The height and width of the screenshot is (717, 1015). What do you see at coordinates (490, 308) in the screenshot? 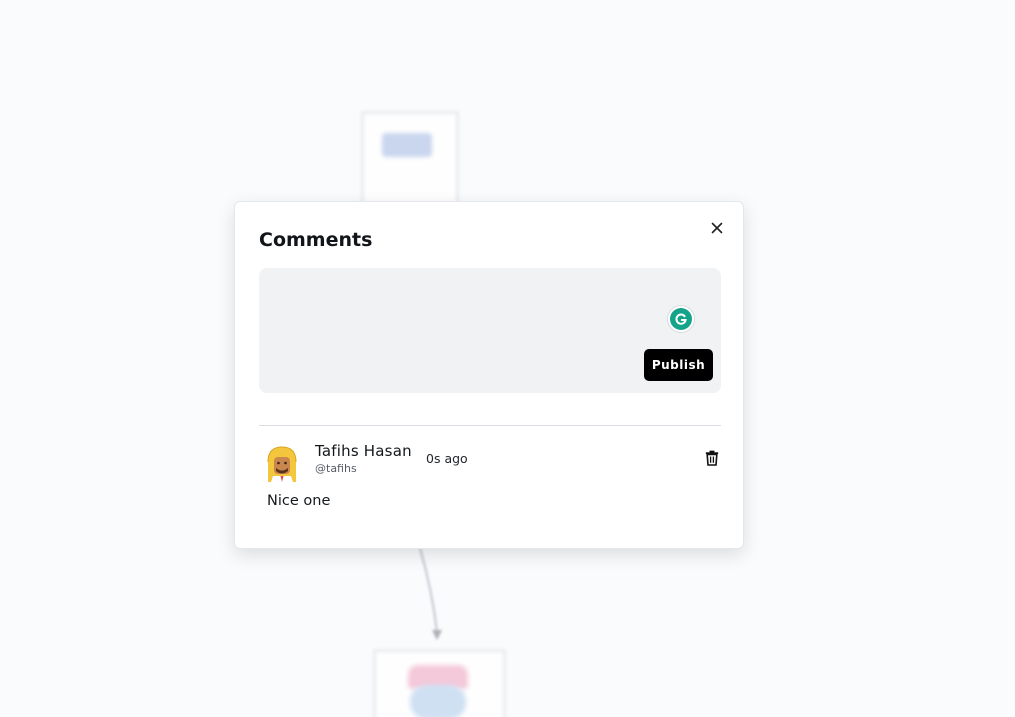
I see `comment-input` at bounding box center [490, 308].